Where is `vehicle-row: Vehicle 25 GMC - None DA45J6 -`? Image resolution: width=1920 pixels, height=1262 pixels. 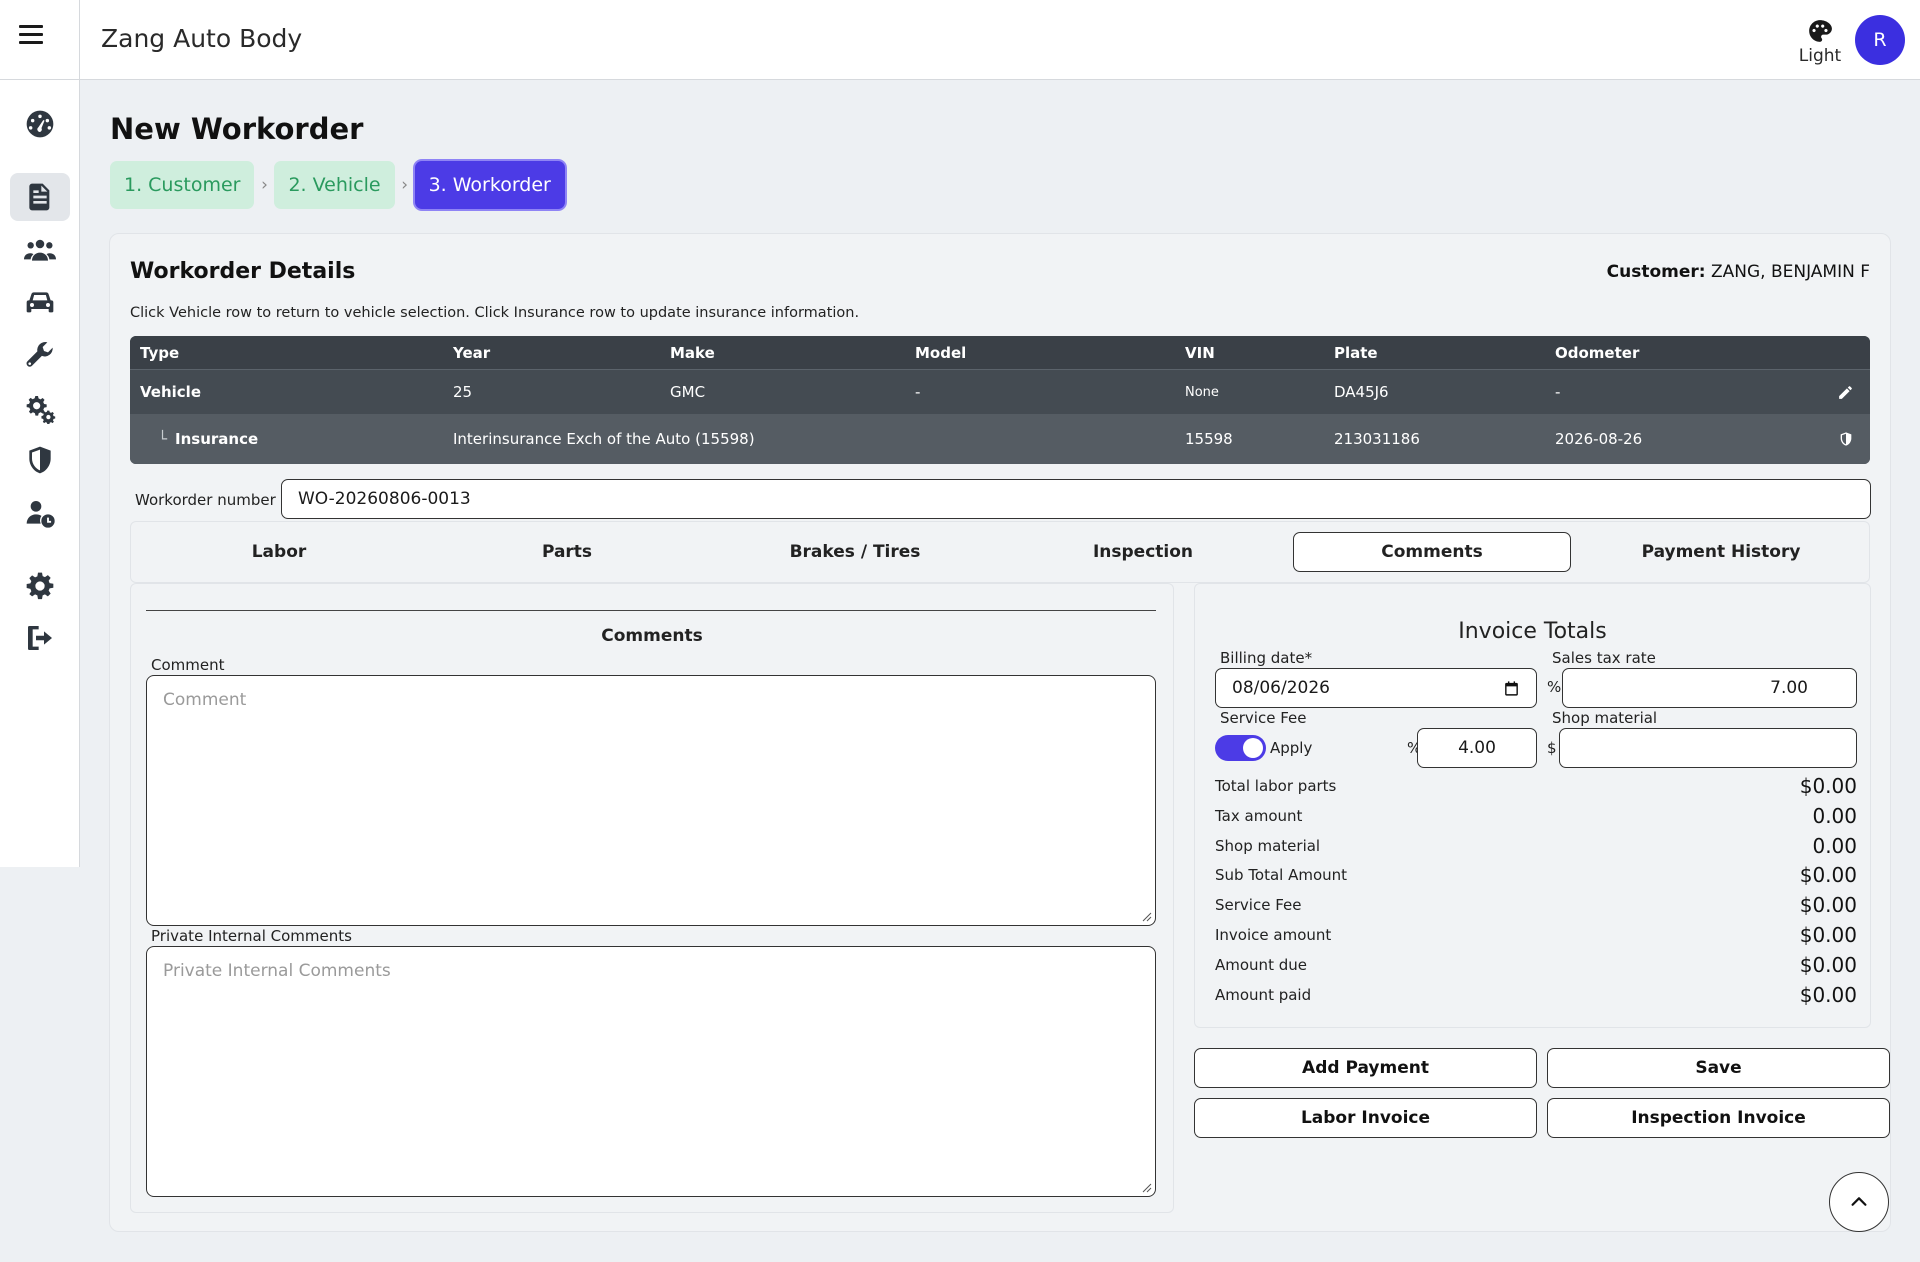 vehicle-row: Vehicle 25 GMC - None DA45J6 - is located at coordinates (1000, 392).